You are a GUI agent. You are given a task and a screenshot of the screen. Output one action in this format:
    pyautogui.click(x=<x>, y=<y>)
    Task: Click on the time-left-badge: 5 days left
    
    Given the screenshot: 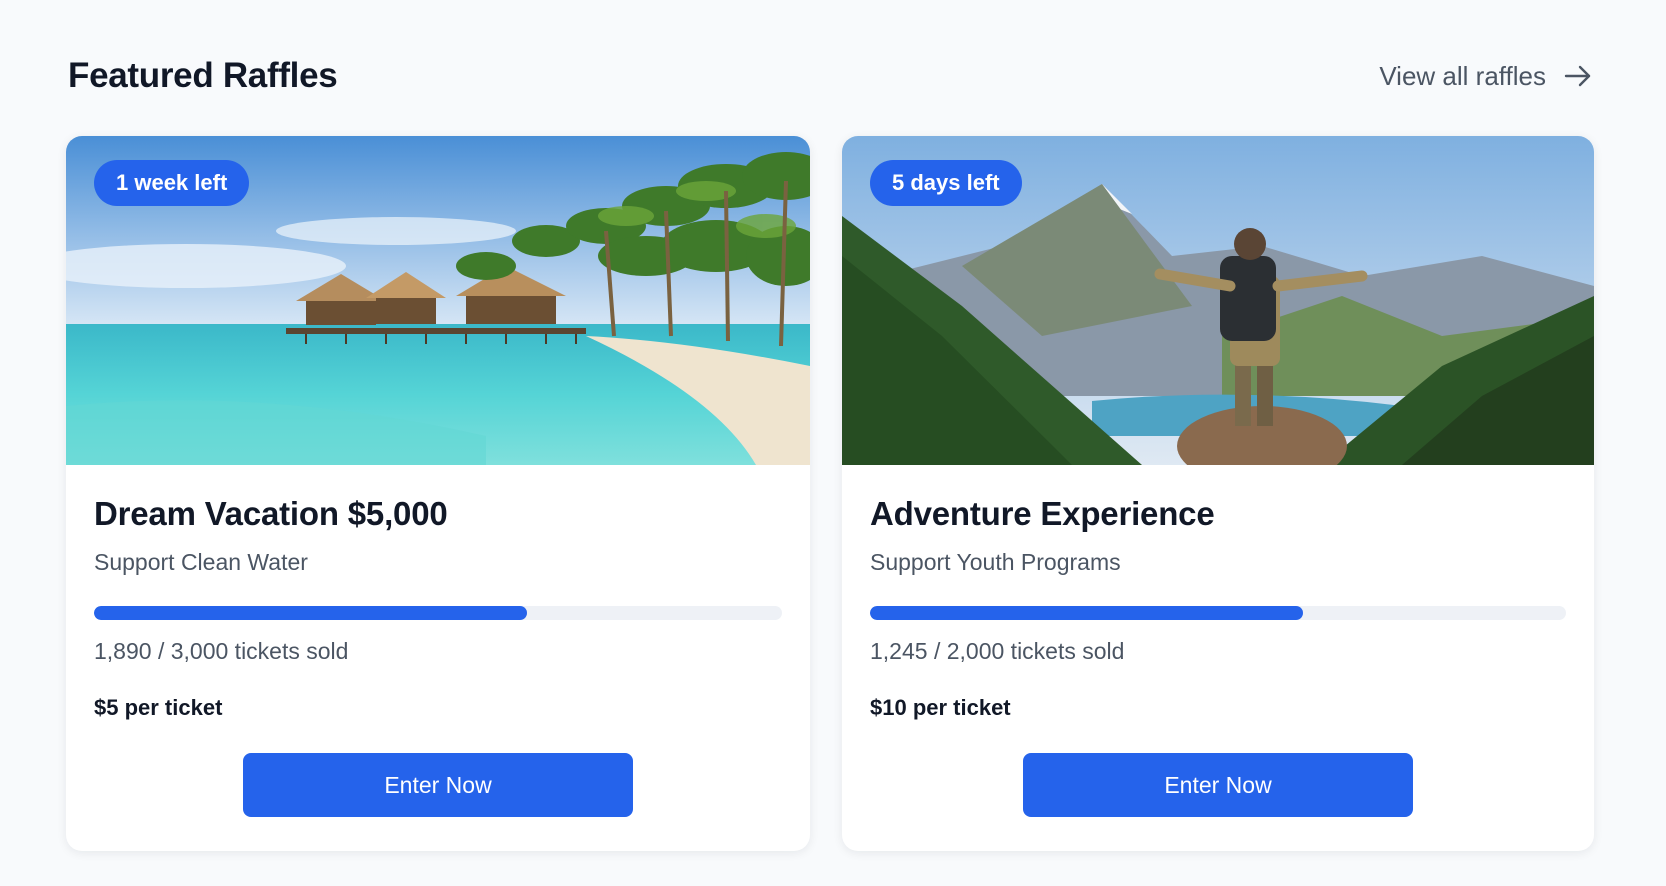 What is the action you would take?
    pyautogui.click(x=946, y=183)
    